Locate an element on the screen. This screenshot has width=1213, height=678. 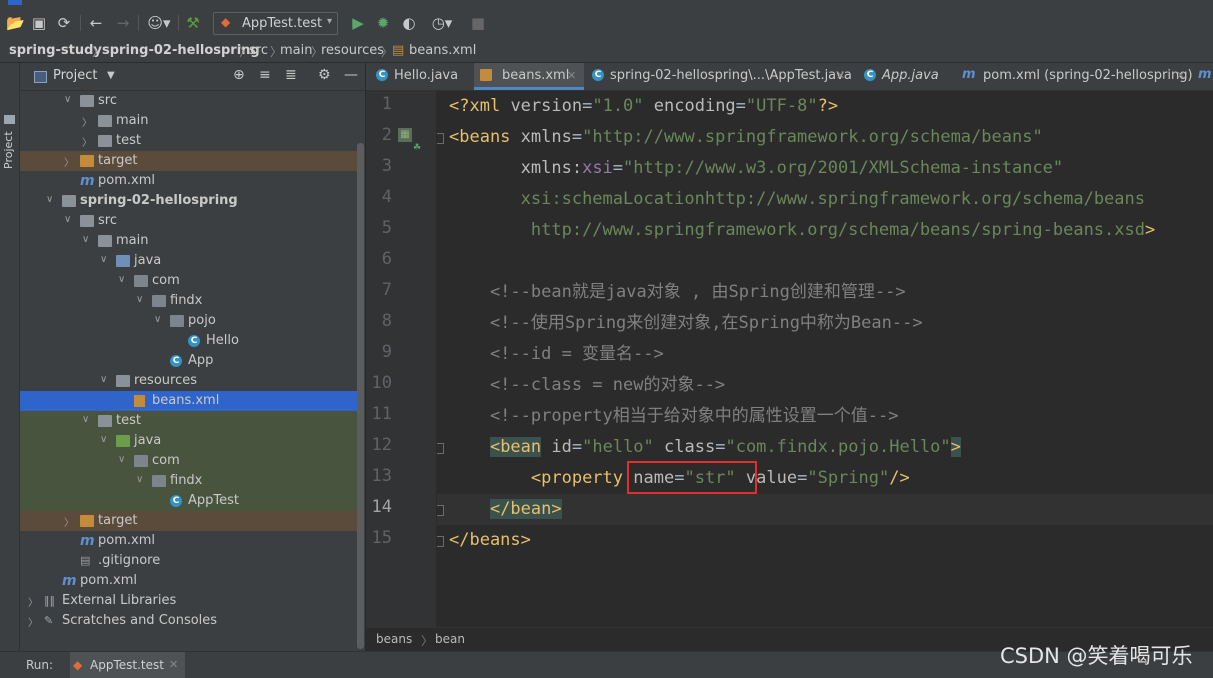
project-tool-button: Project is located at coordinates (8, 150).